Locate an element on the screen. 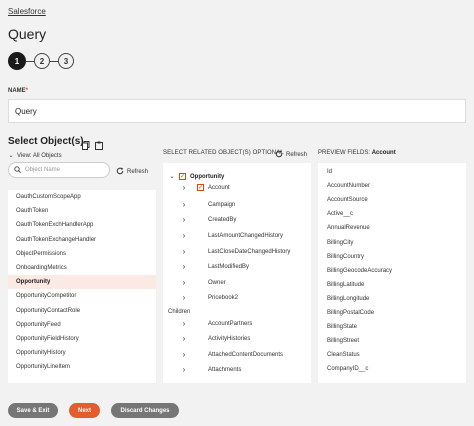 The height and width of the screenshot is (426, 474). related-object-item: › LastModifiedBy is located at coordinates (215, 266).